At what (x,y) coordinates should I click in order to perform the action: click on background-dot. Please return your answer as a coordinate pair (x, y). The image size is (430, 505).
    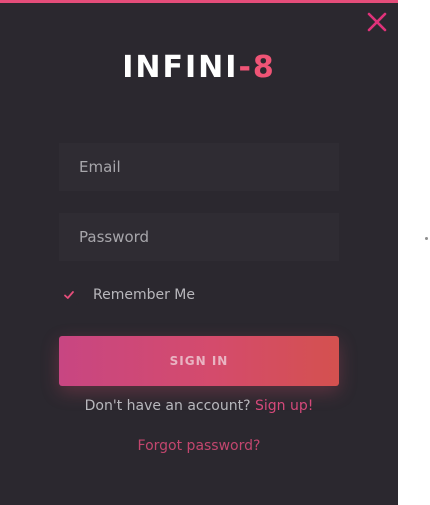
    Looking at the image, I should click on (426, 238).